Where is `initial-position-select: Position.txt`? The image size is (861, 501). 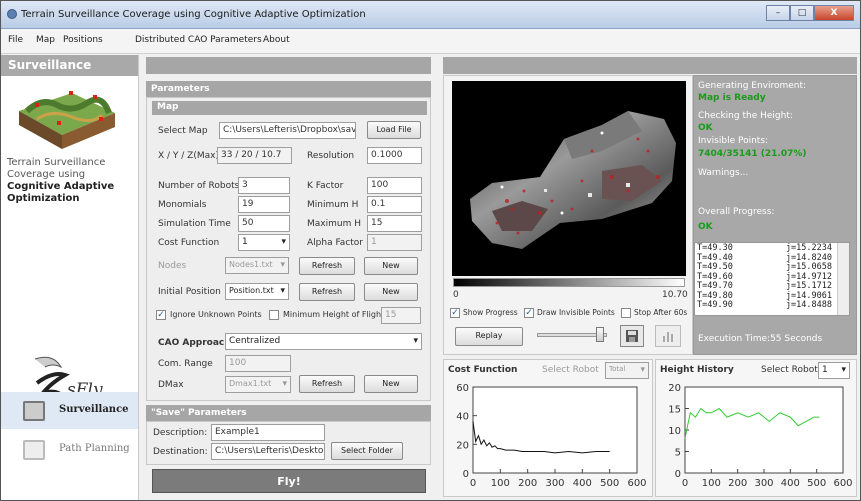 initial-position-select: Position.txt is located at coordinates (257, 291).